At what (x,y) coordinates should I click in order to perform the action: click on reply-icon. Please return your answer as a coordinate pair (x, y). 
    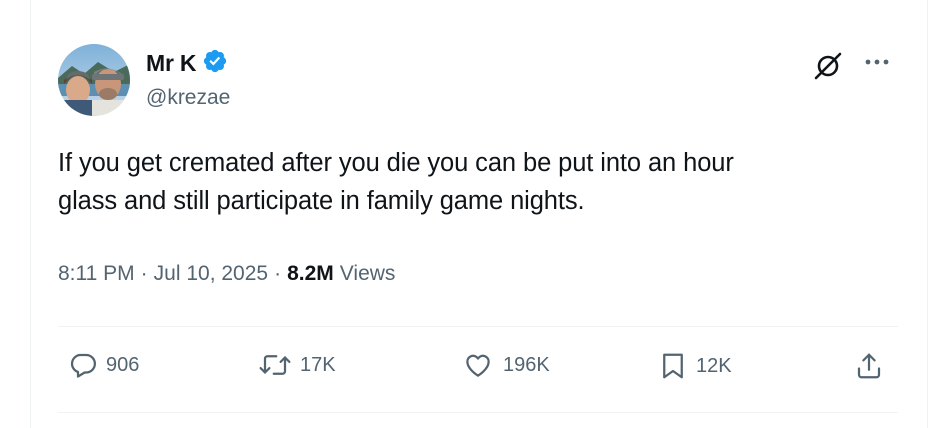
    Looking at the image, I should click on (83, 365).